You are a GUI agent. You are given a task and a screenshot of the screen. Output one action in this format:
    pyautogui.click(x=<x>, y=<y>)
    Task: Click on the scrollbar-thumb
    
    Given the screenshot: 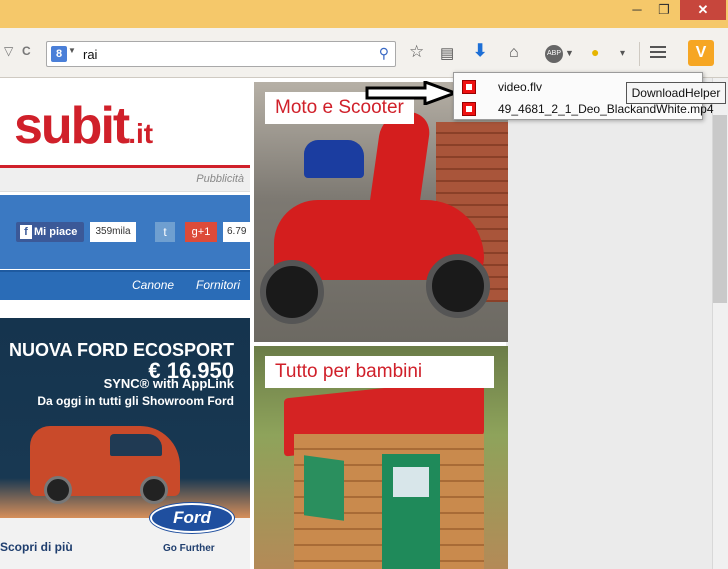 What is the action you would take?
    pyautogui.click(x=720, y=209)
    